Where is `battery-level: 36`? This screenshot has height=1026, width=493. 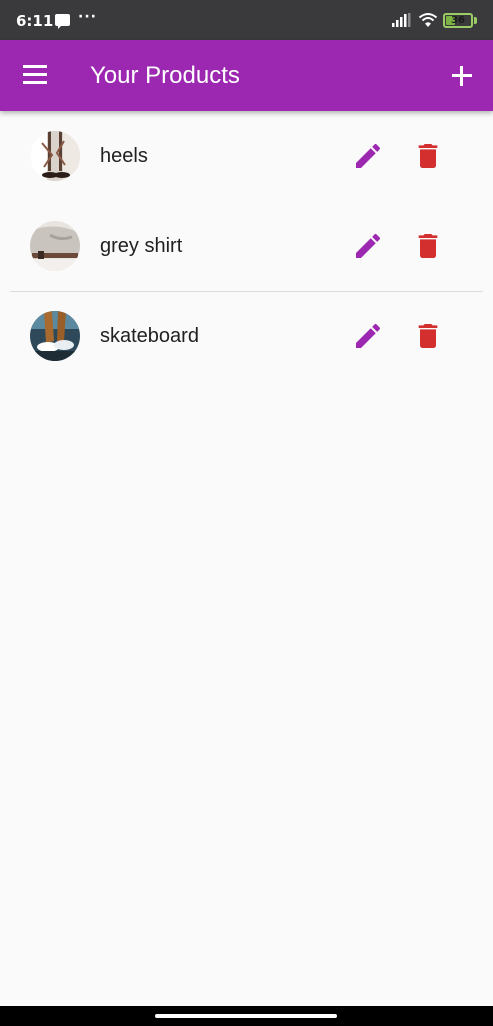
battery-level: 36 is located at coordinates (458, 20).